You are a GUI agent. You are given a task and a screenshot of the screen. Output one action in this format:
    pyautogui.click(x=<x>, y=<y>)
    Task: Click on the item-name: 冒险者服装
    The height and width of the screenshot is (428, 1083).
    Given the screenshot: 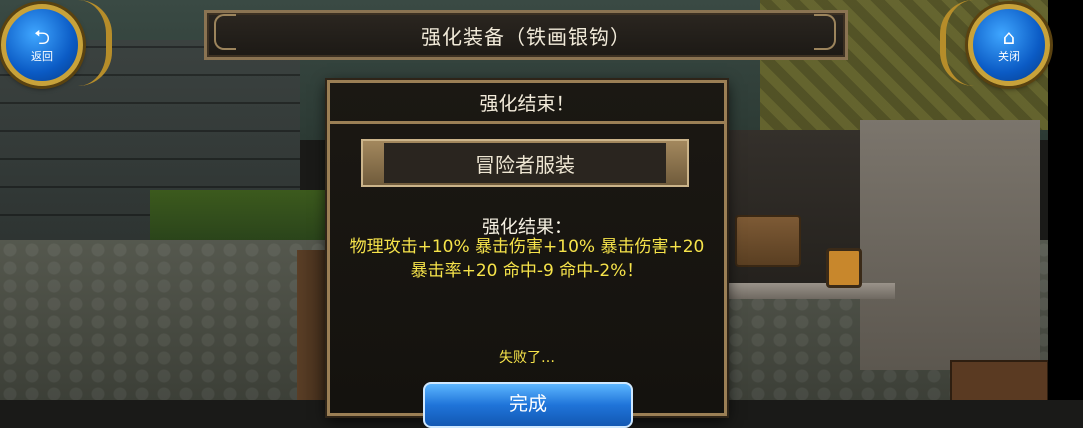 What is the action you would take?
    pyautogui.click(x=525, y=164)
    